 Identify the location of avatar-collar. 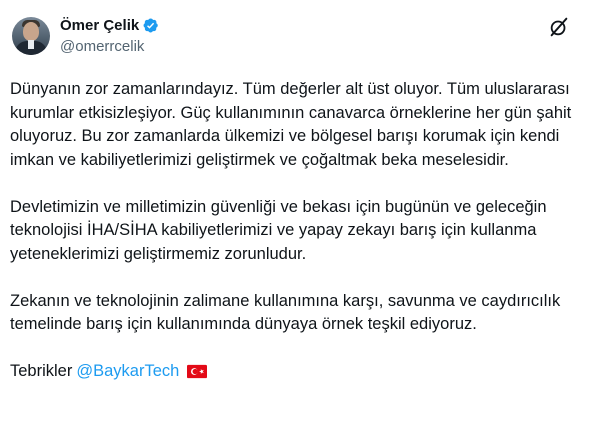
(31, 44).